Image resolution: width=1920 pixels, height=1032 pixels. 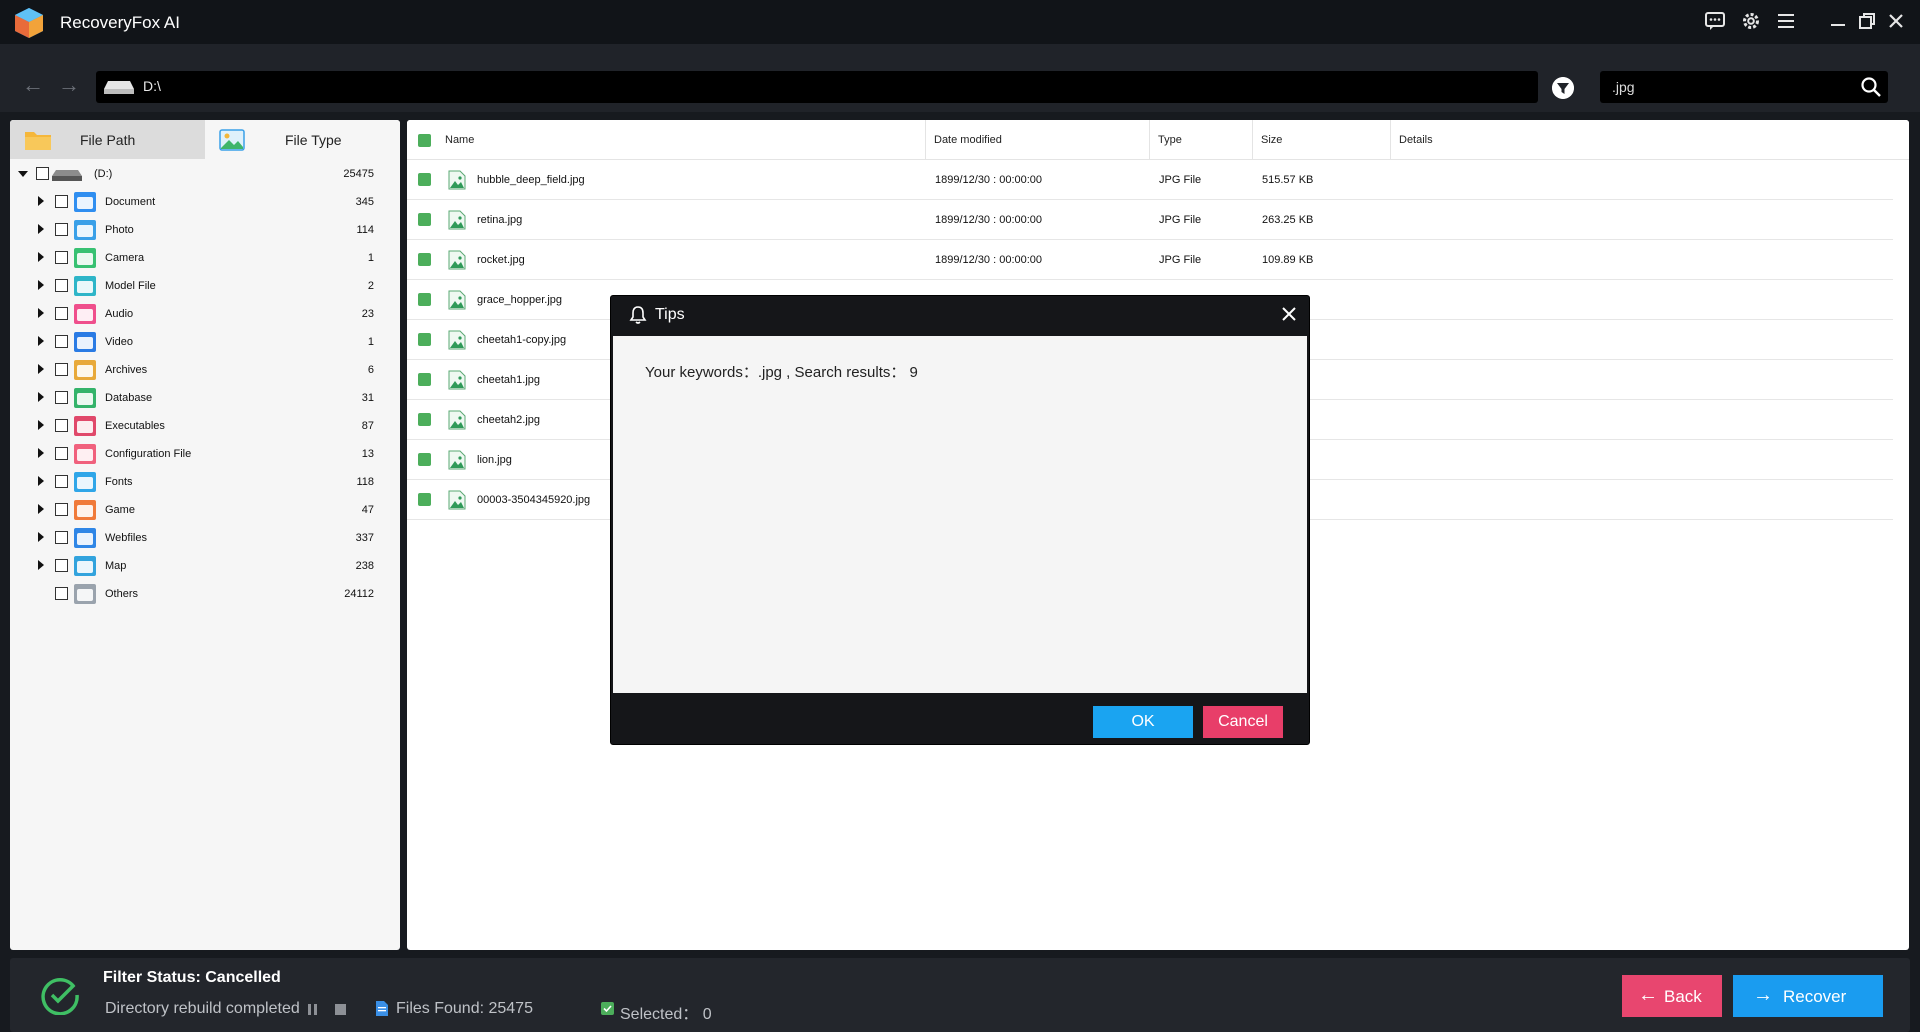 What do you see at coordinates (85, 538) in the screenshot?
I see `webfiles-folder-icon` at bounding box center [85, 538].